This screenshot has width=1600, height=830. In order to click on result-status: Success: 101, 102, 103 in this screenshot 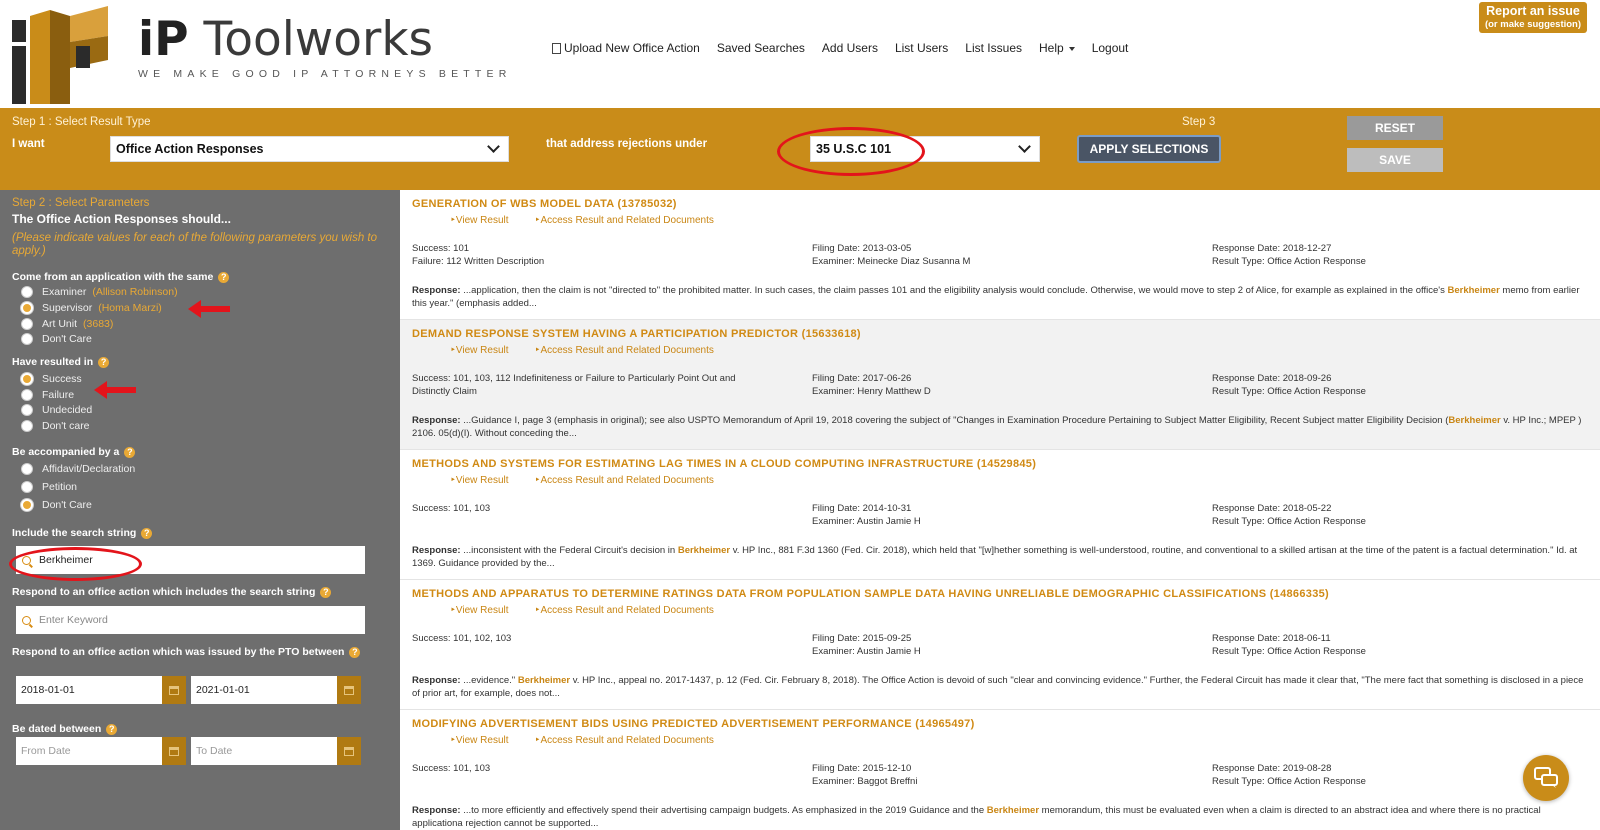, I will do `click(602, 638)`.